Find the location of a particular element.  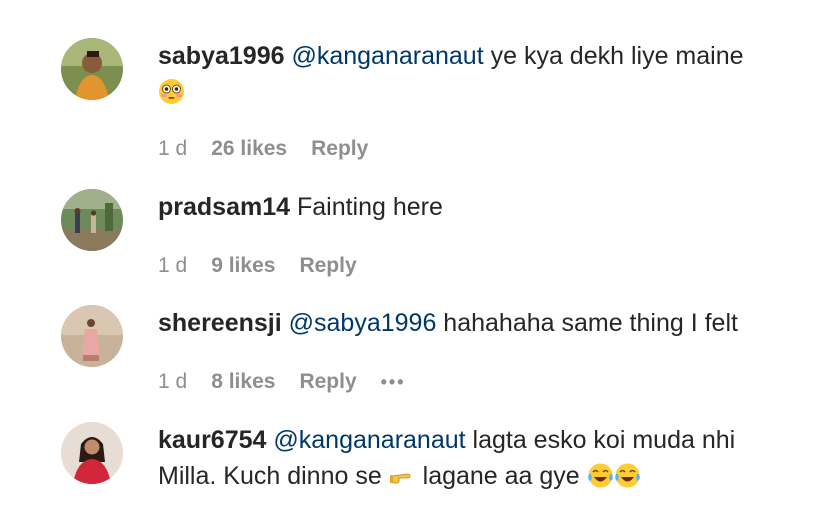

likes-count: 8 likes is located at coordinates (243, 382).